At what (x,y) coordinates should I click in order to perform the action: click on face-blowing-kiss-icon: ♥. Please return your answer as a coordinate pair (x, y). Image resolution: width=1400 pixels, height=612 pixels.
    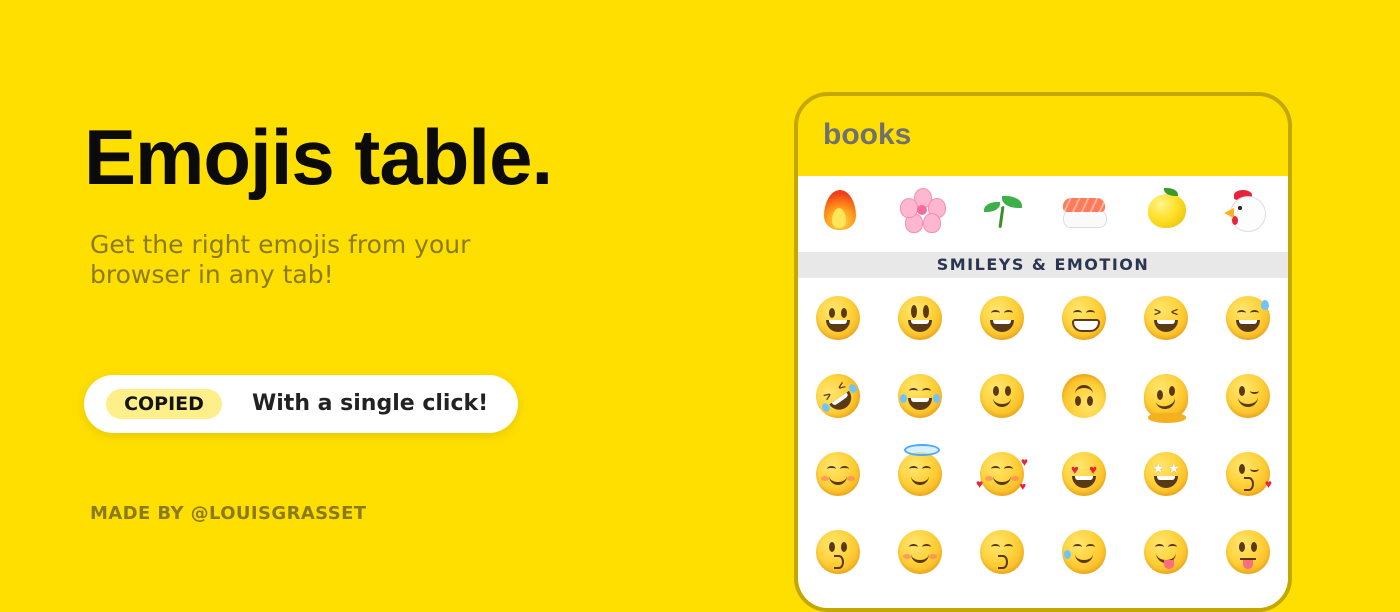
    Looking at the image, I should click on (1249, 474).